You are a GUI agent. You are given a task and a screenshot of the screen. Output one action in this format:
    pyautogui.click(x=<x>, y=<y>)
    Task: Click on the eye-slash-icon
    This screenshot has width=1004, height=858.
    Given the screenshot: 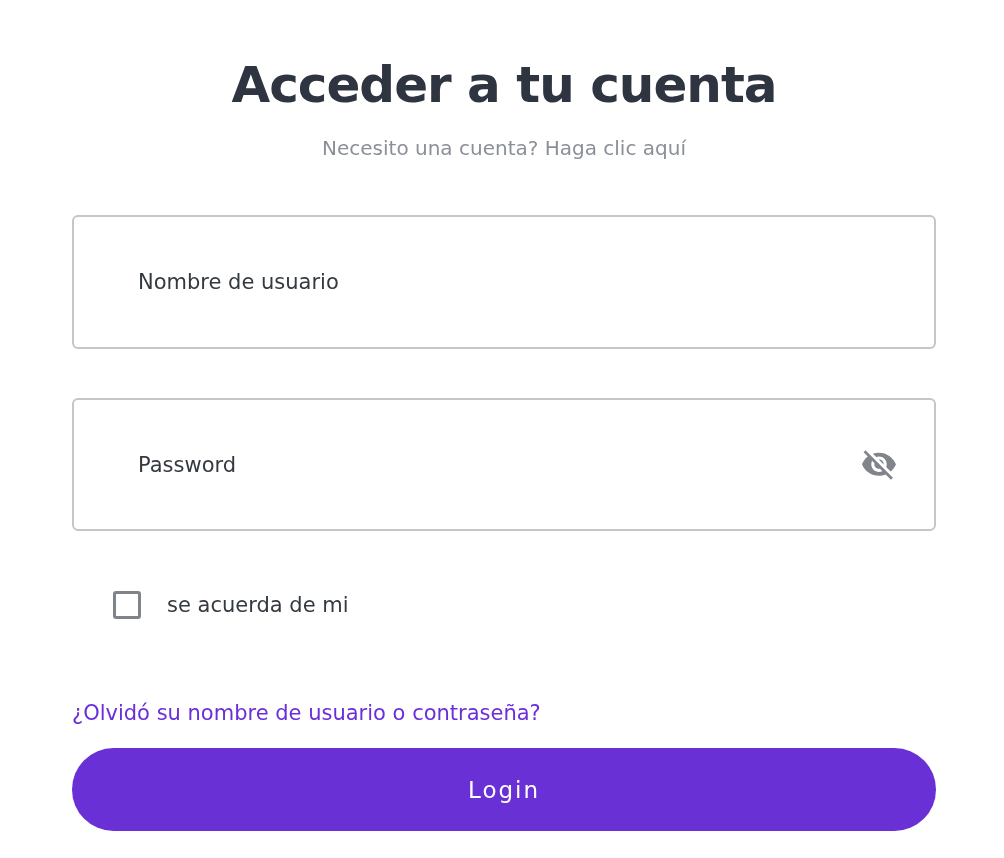 What is the action you would take?
    pyautogui.click(x=879, y=464)
    